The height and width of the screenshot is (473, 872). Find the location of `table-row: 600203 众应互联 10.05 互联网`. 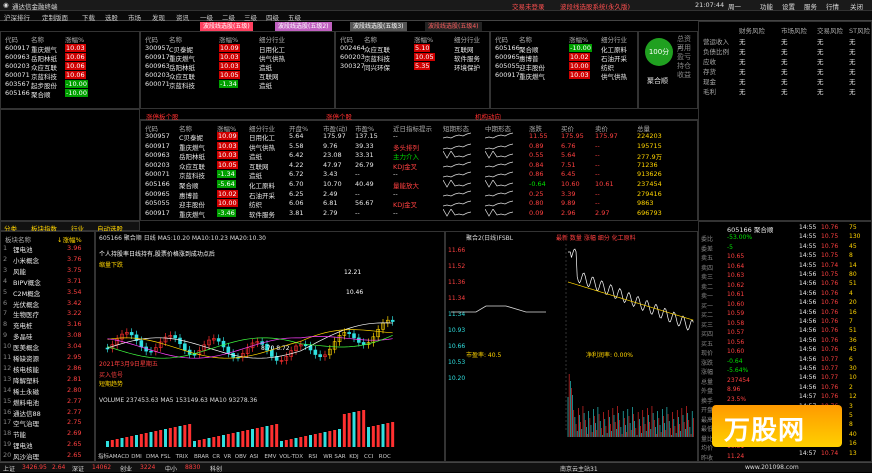

table-row: 600203 众应互联 10.05 互联网 is located at coordinates (237, 76).